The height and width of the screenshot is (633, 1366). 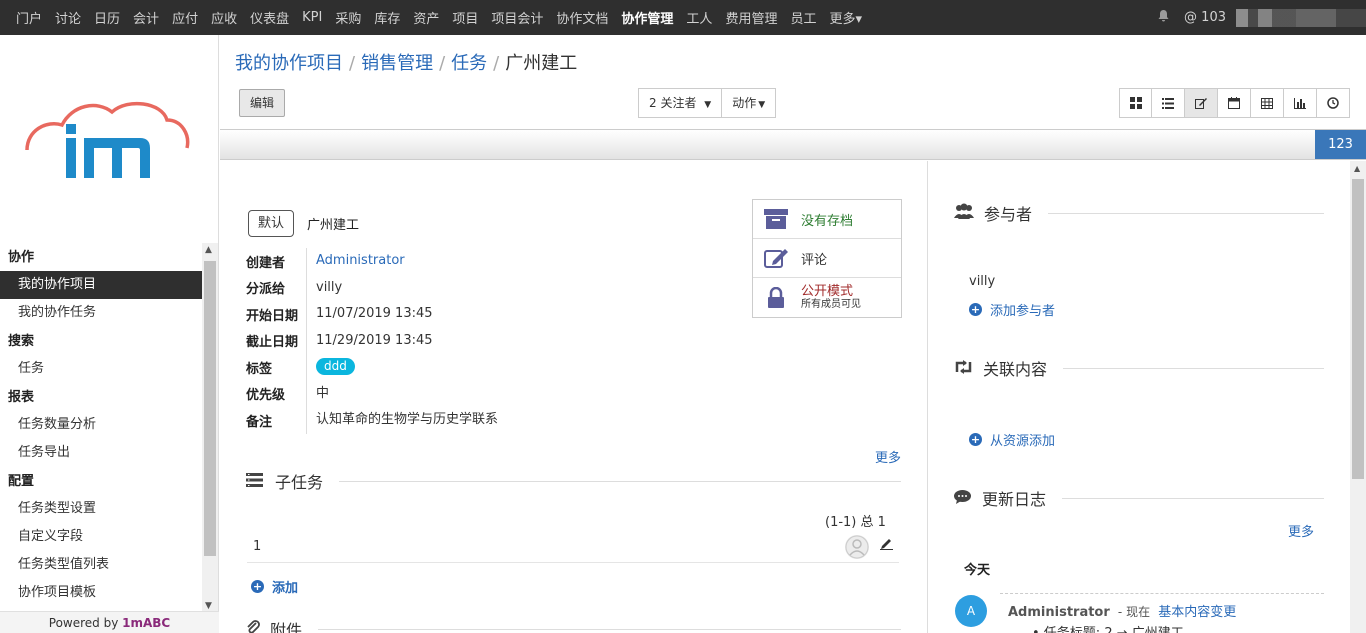 What do you see at coordinates (101, 369) in the screenshot?
I see `sidebar-item: 任务` at bounding box center [101, 369].